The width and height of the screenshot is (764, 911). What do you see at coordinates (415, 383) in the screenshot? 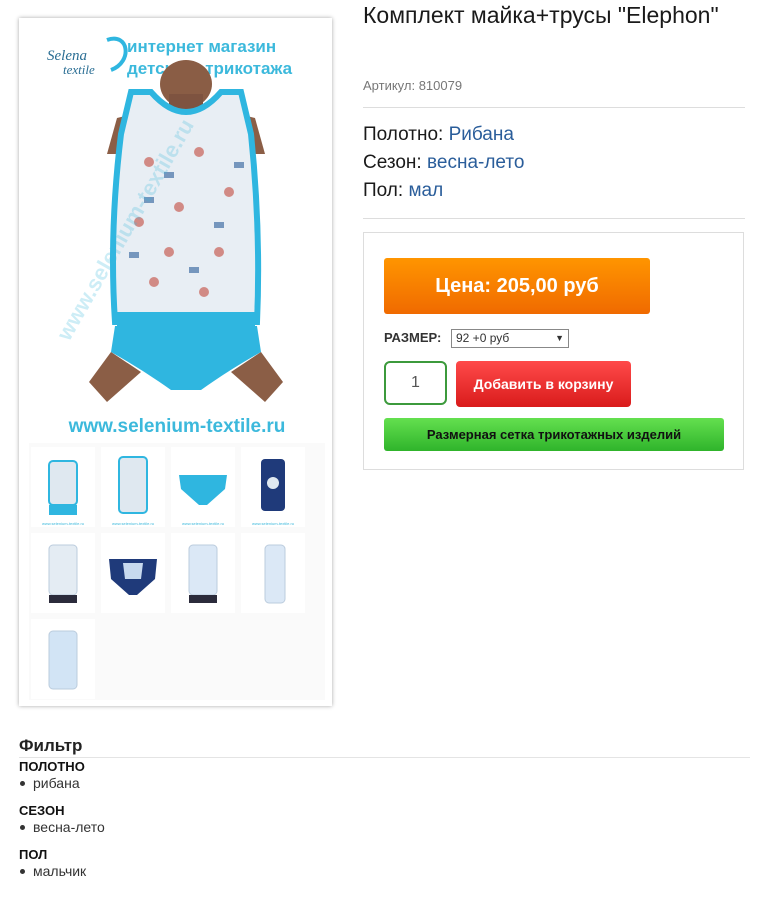
I see `quantity-input: 1` at bounding box center [415, 383].